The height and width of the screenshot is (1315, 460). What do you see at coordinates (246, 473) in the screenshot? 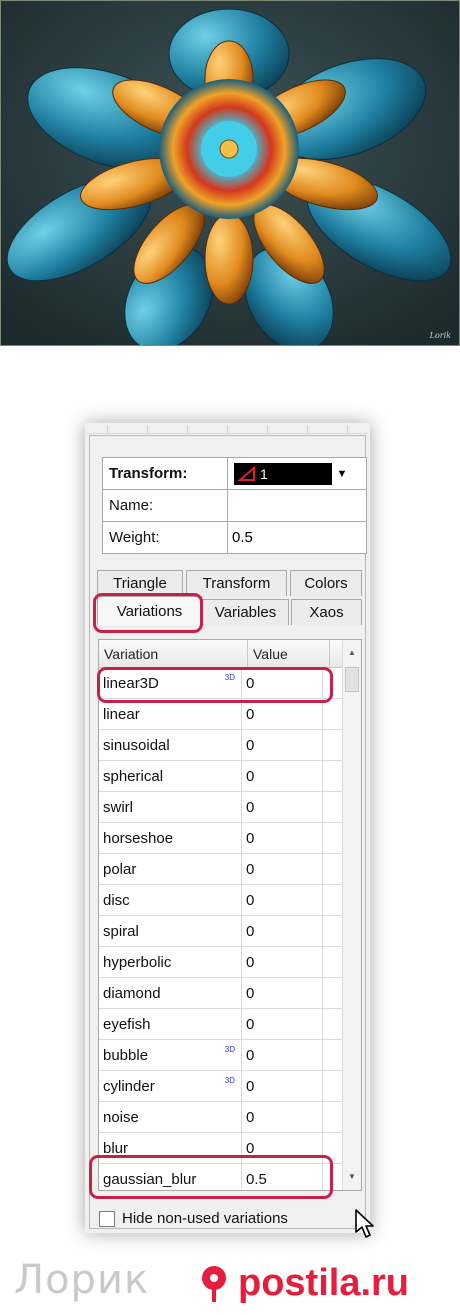
I see `triangle-icon` at bounding box center [246, 473].